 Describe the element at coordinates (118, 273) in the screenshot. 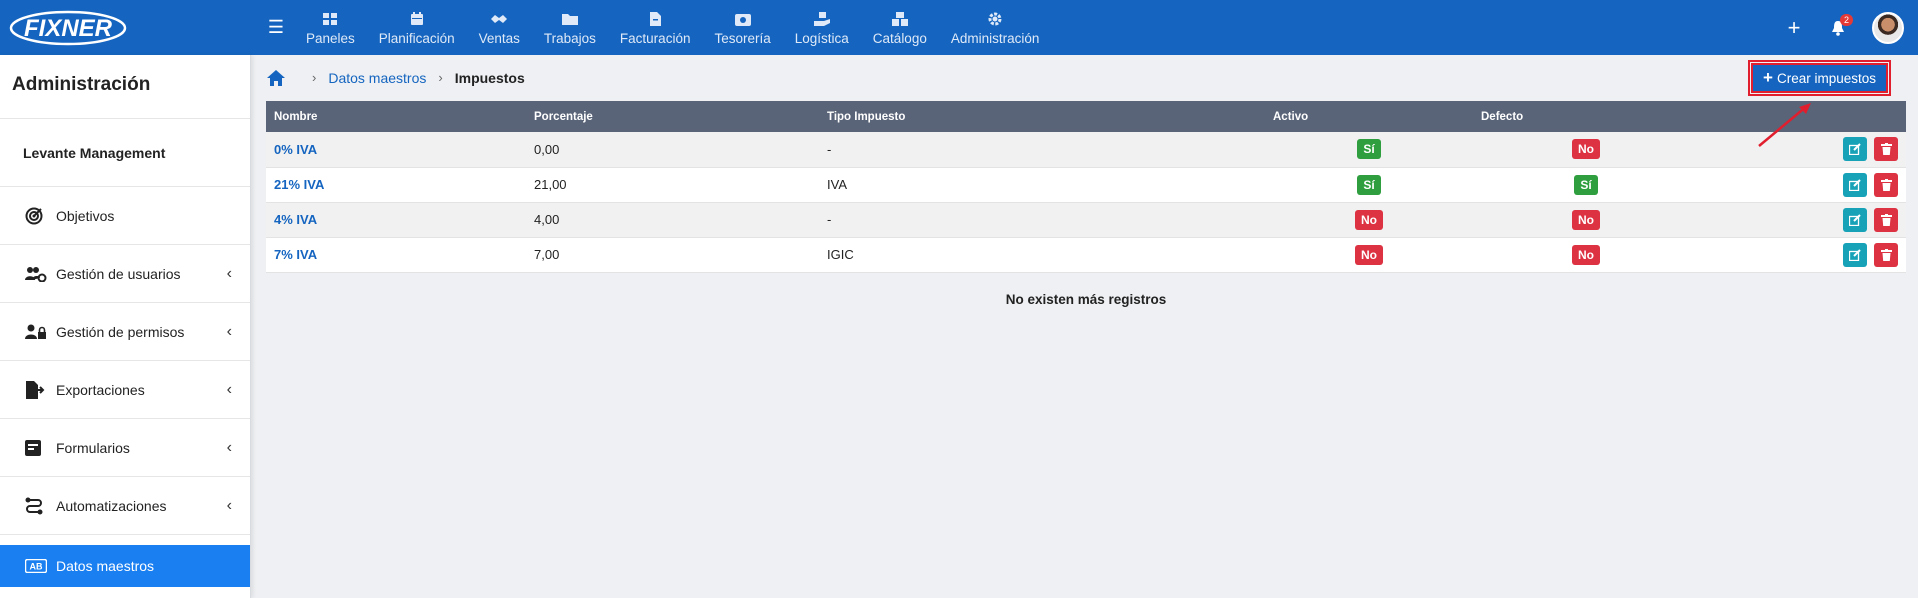

I see `sidebar-item-label: Gestión de usuarios` at that location.